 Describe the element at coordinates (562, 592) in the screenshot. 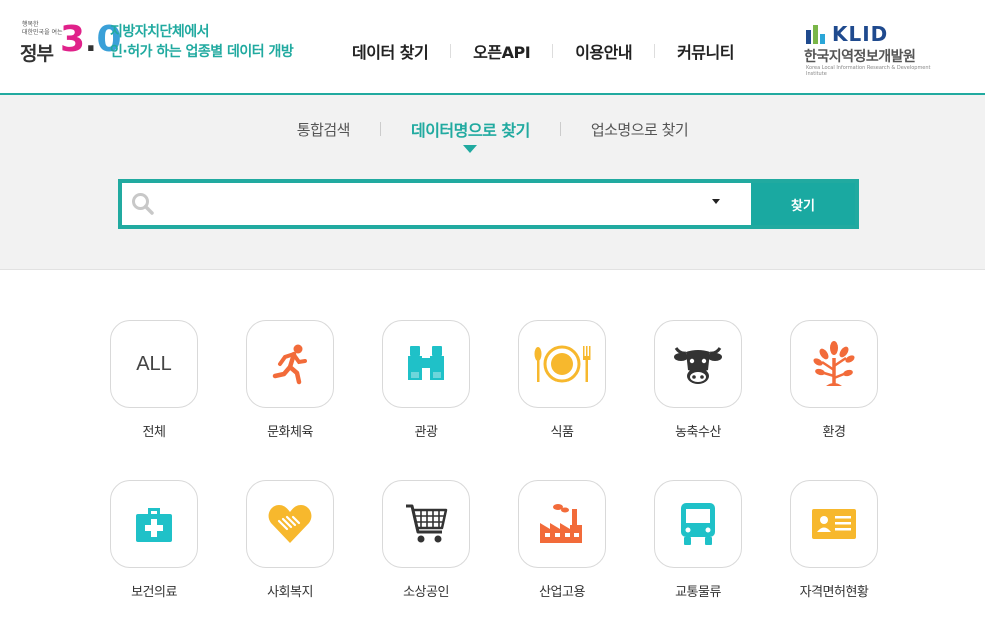

I see `category-label: 산업고용` at that location.